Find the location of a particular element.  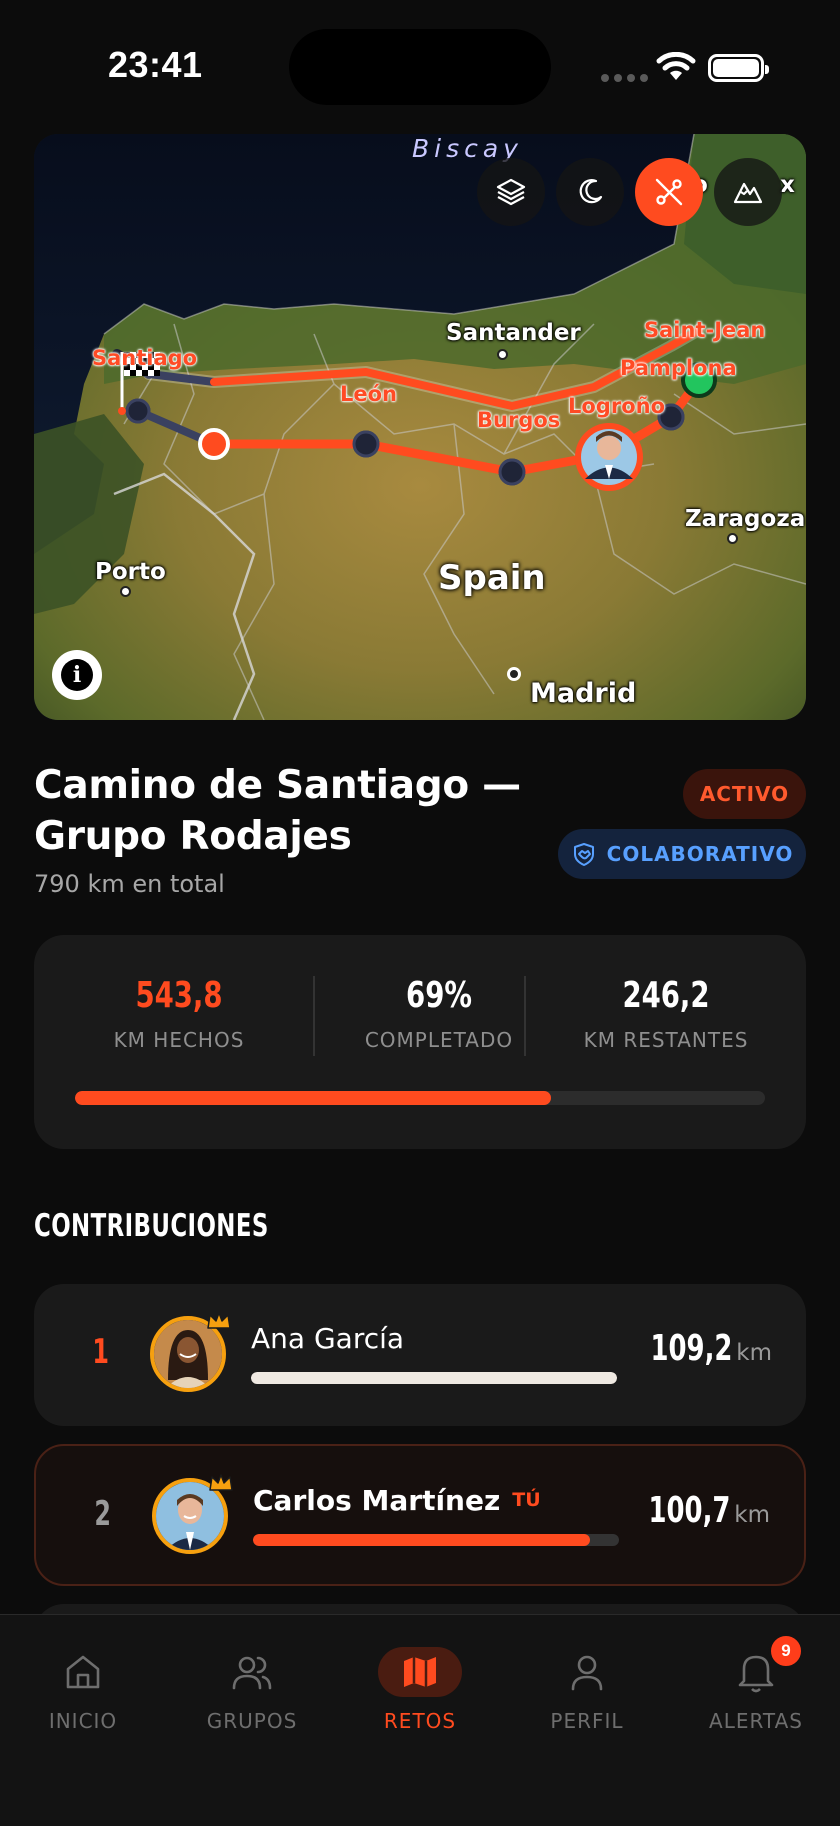

stat-label: KM RESTANTES is located at coordinates (666, 1040).